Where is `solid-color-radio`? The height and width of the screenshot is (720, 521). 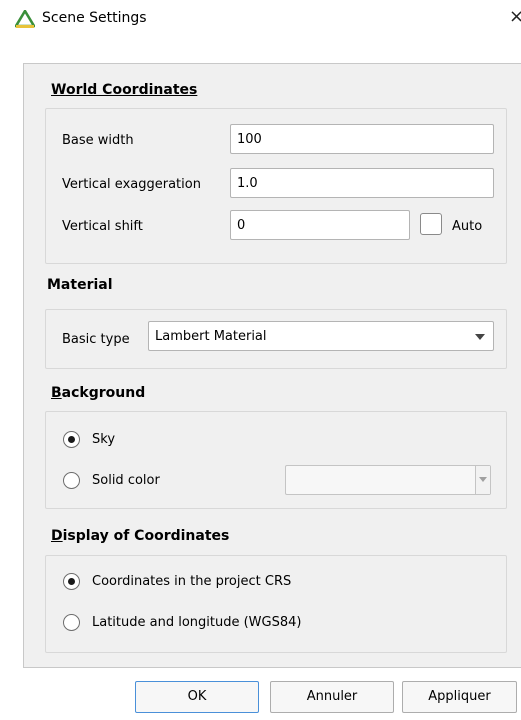
solid-color-radio is located at coordinates (71, 480).